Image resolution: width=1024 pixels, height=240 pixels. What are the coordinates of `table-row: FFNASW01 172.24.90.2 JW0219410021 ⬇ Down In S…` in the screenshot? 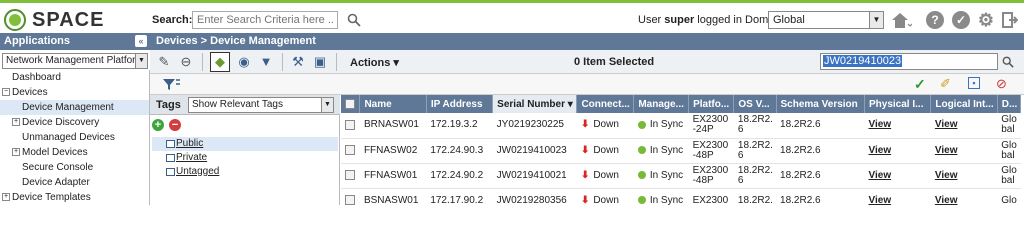 It's located at (681, 176).